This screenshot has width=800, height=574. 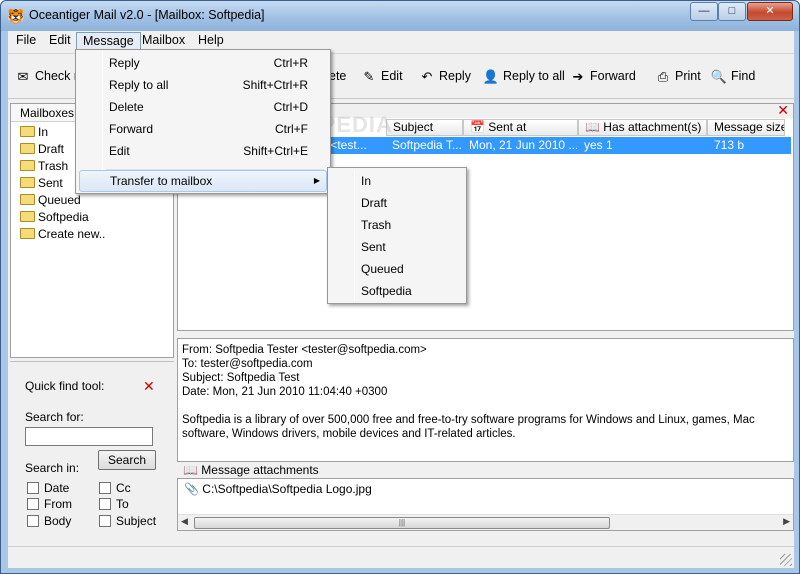 I want to click on transfer-draft: Draft, so click(x=374, y=203).